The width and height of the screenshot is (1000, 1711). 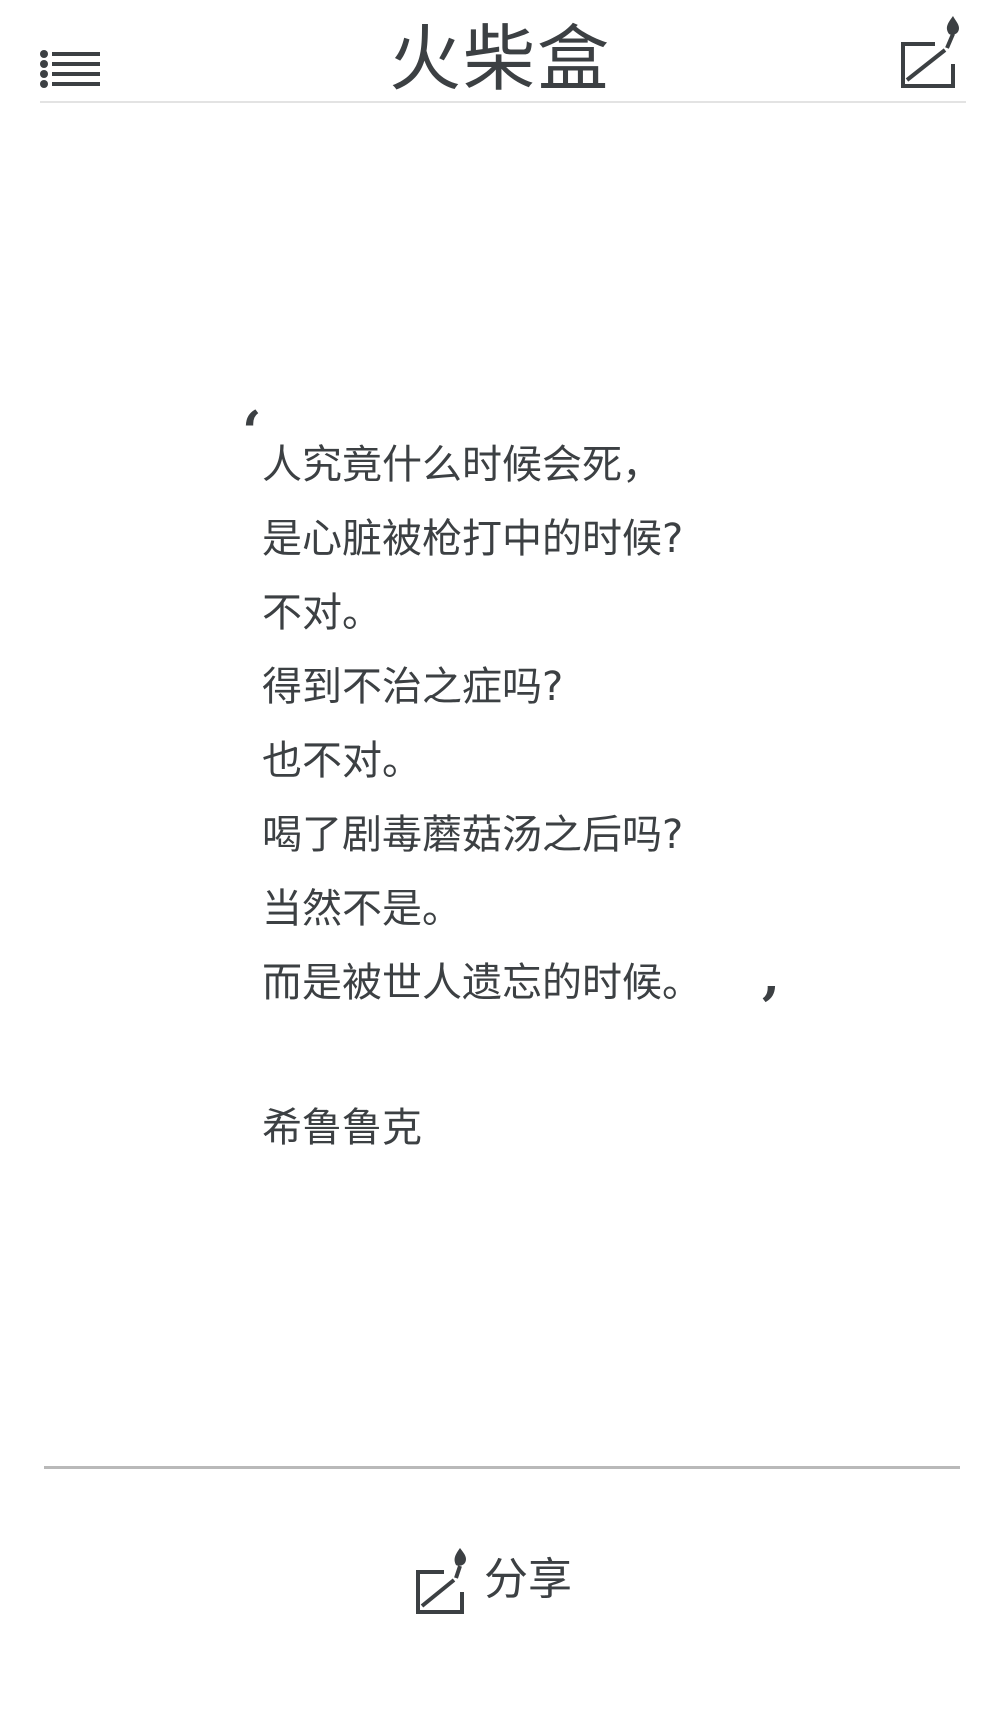 What do you see at coordinates (499, 59) in the screenshot?
I see `app-title: 火柴盒` at bounding box center [499, 59].